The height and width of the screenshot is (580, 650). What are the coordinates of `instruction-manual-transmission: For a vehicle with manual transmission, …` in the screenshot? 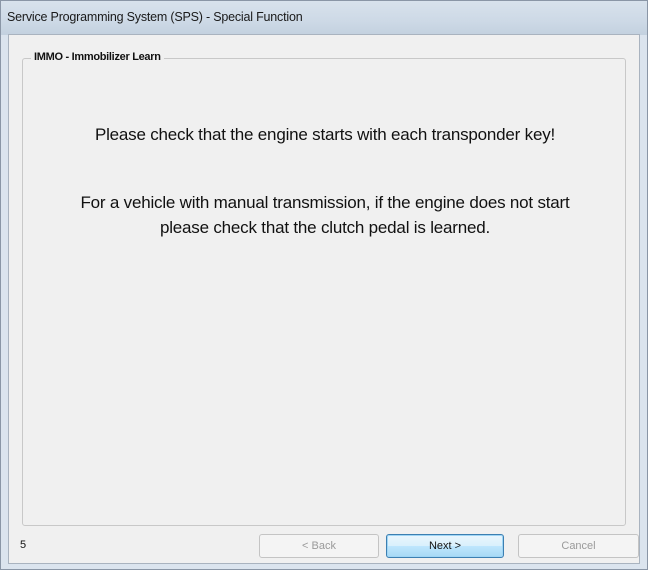 It's located at (325, 215).